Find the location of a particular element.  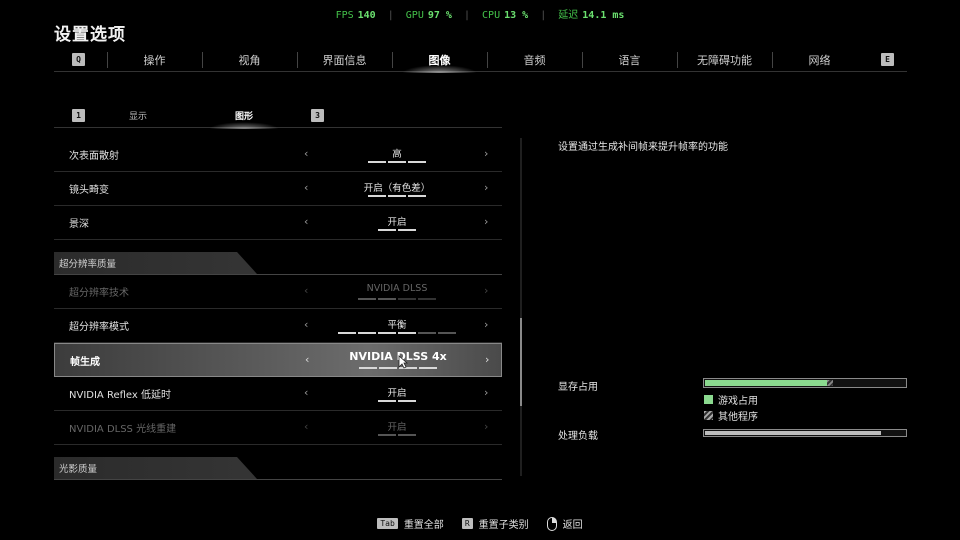

gpu-label: GPU is located at coordinates (414, 15).